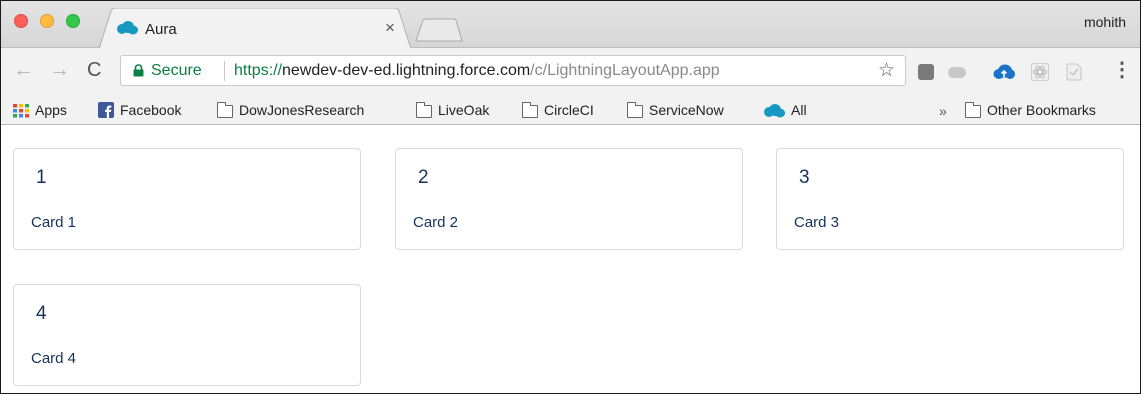  I want to click on url-path: /c/LightningLayoutApp.app, so click(625, 70).